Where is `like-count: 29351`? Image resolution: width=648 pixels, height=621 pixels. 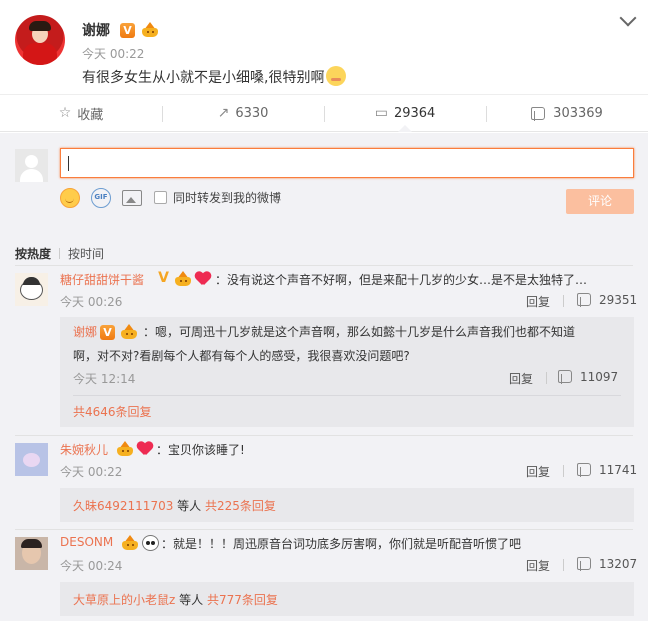 like-count: 29351 is located at coordinates (618, 300).